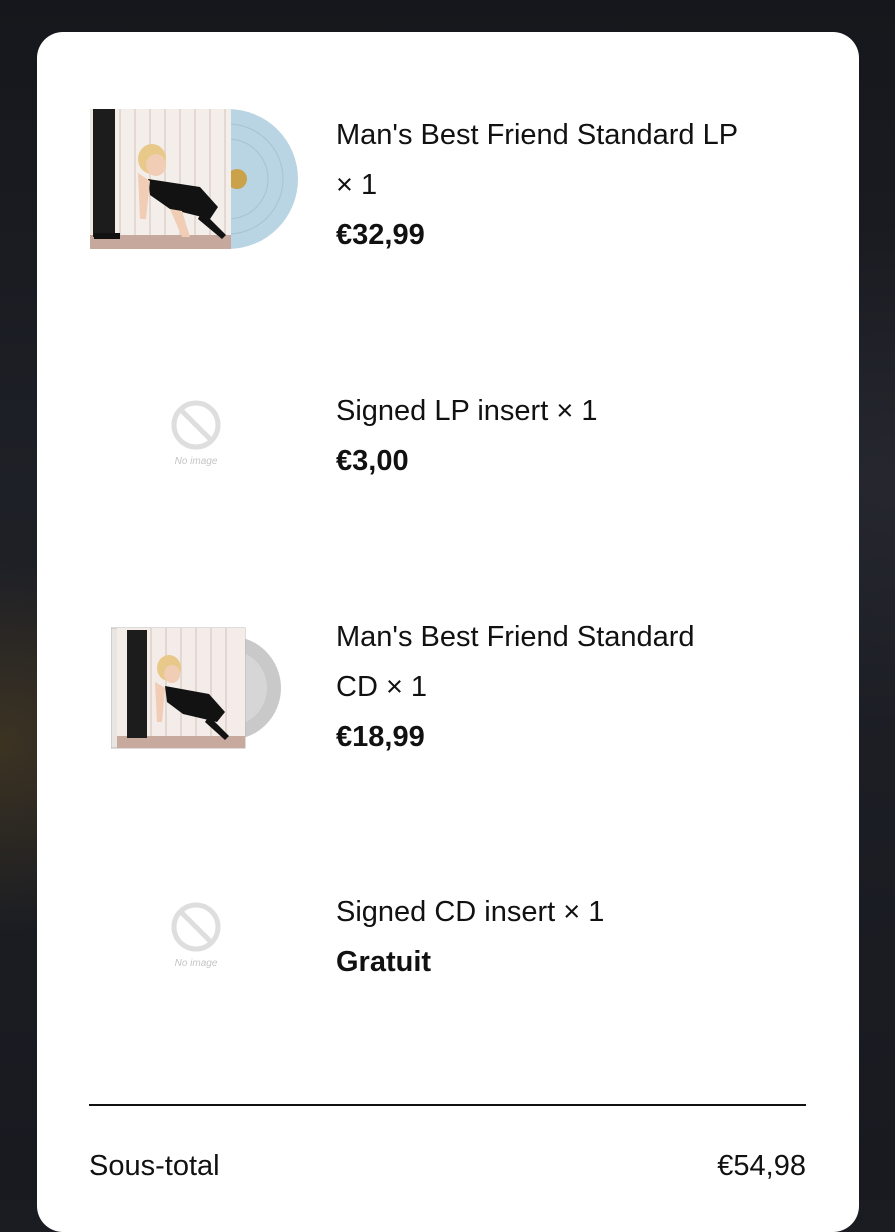  I want to click on subtotal-label: Sous-total, so click(154, 1166).